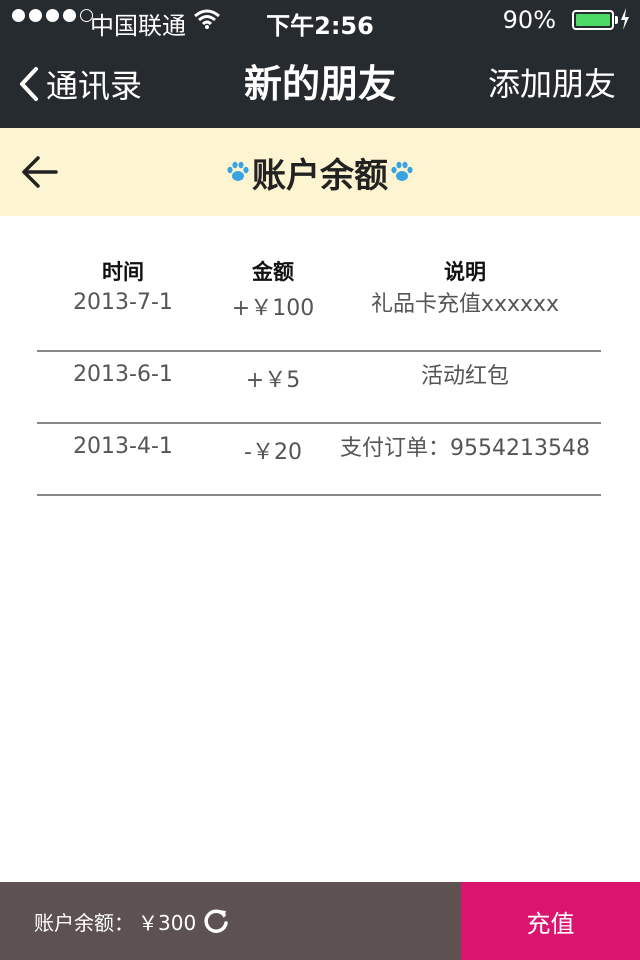 The height and width of the screenshot is (960, 640). I want to click on row-date: 2013-6-1, so click(123, 374).